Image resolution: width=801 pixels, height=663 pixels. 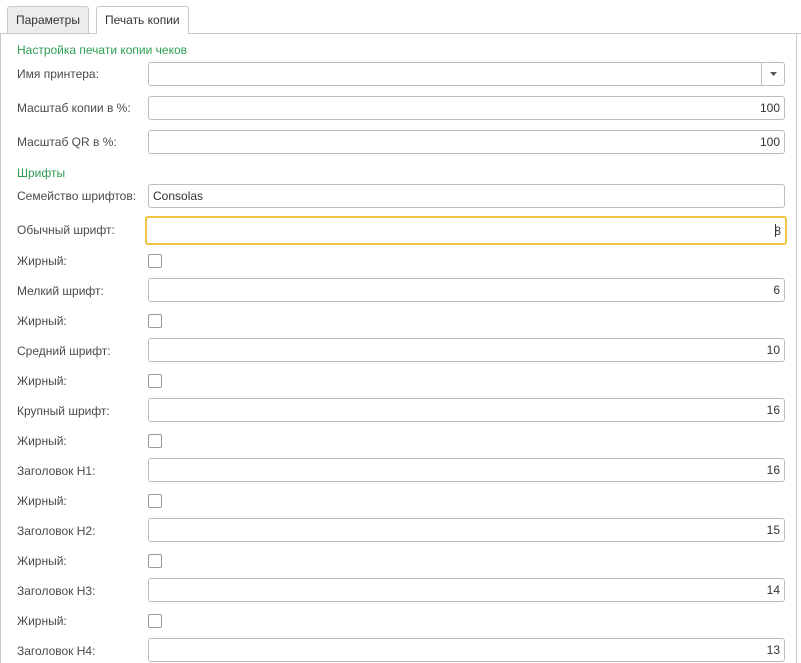 I want to click on qr-scale-input: 100, so click(x=466, y=142).